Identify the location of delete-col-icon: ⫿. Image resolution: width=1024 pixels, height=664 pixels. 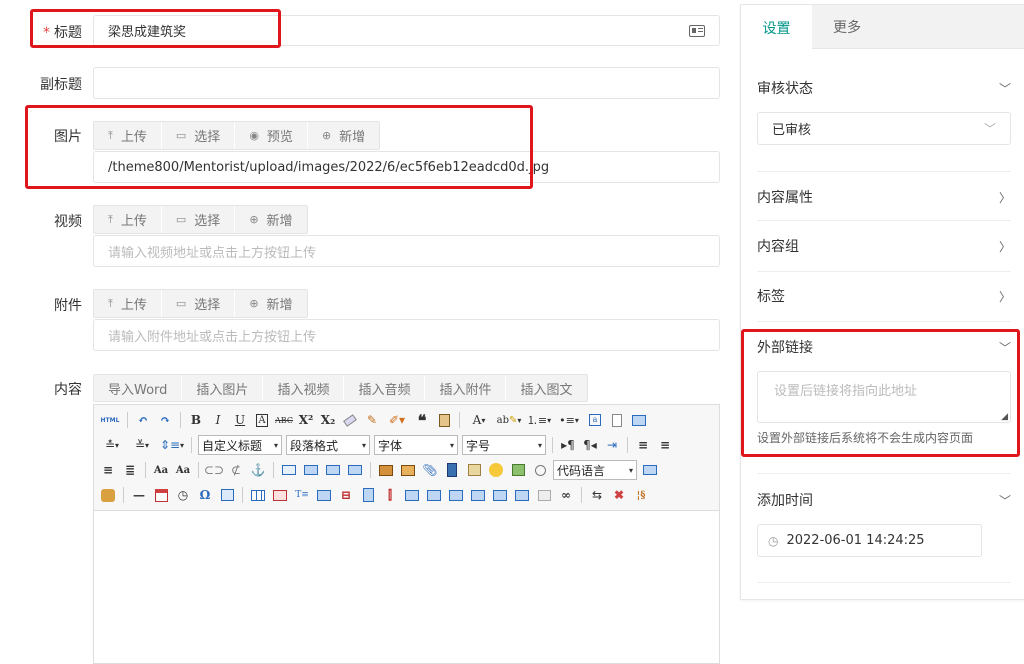
(390, 495).